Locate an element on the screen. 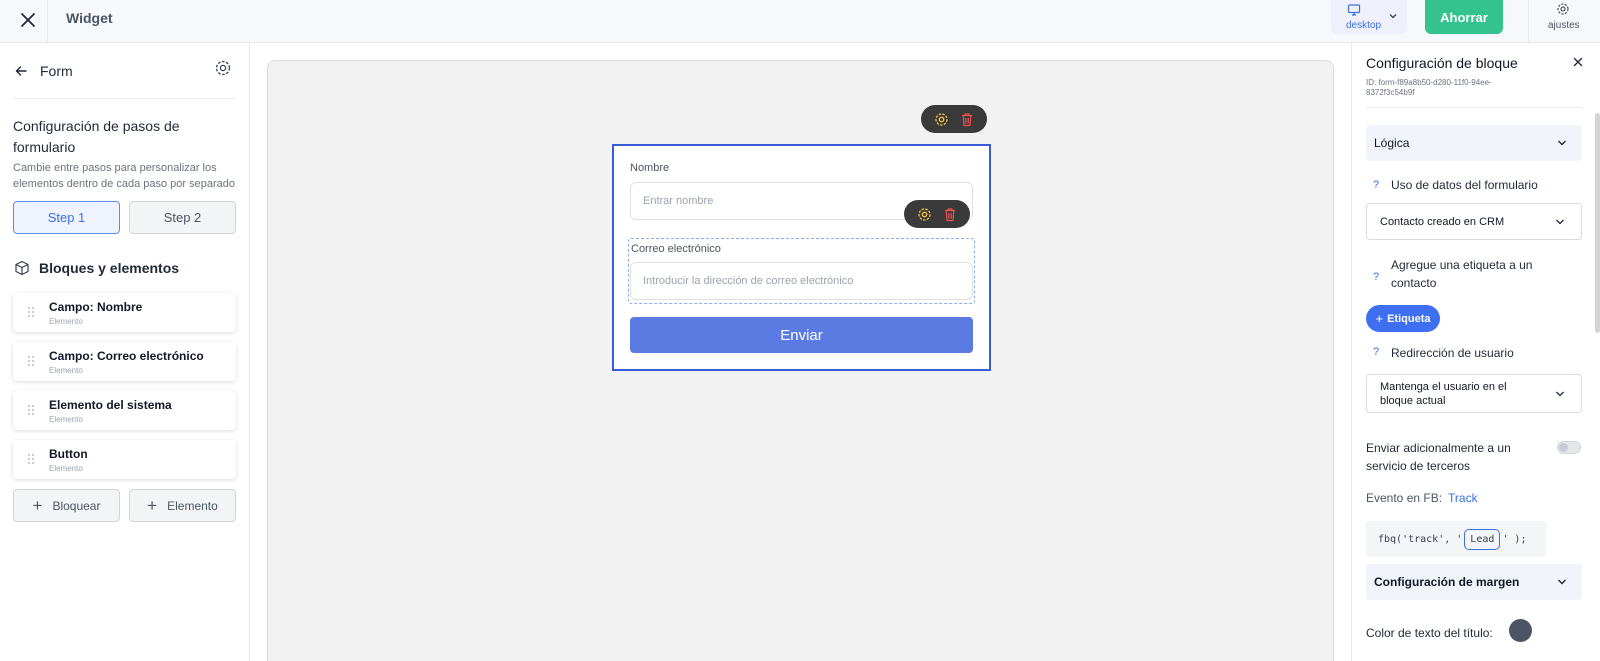 This screenshot has width=1600, height=661. add-element-button: + Elemento is located at coordinates (182, 505).